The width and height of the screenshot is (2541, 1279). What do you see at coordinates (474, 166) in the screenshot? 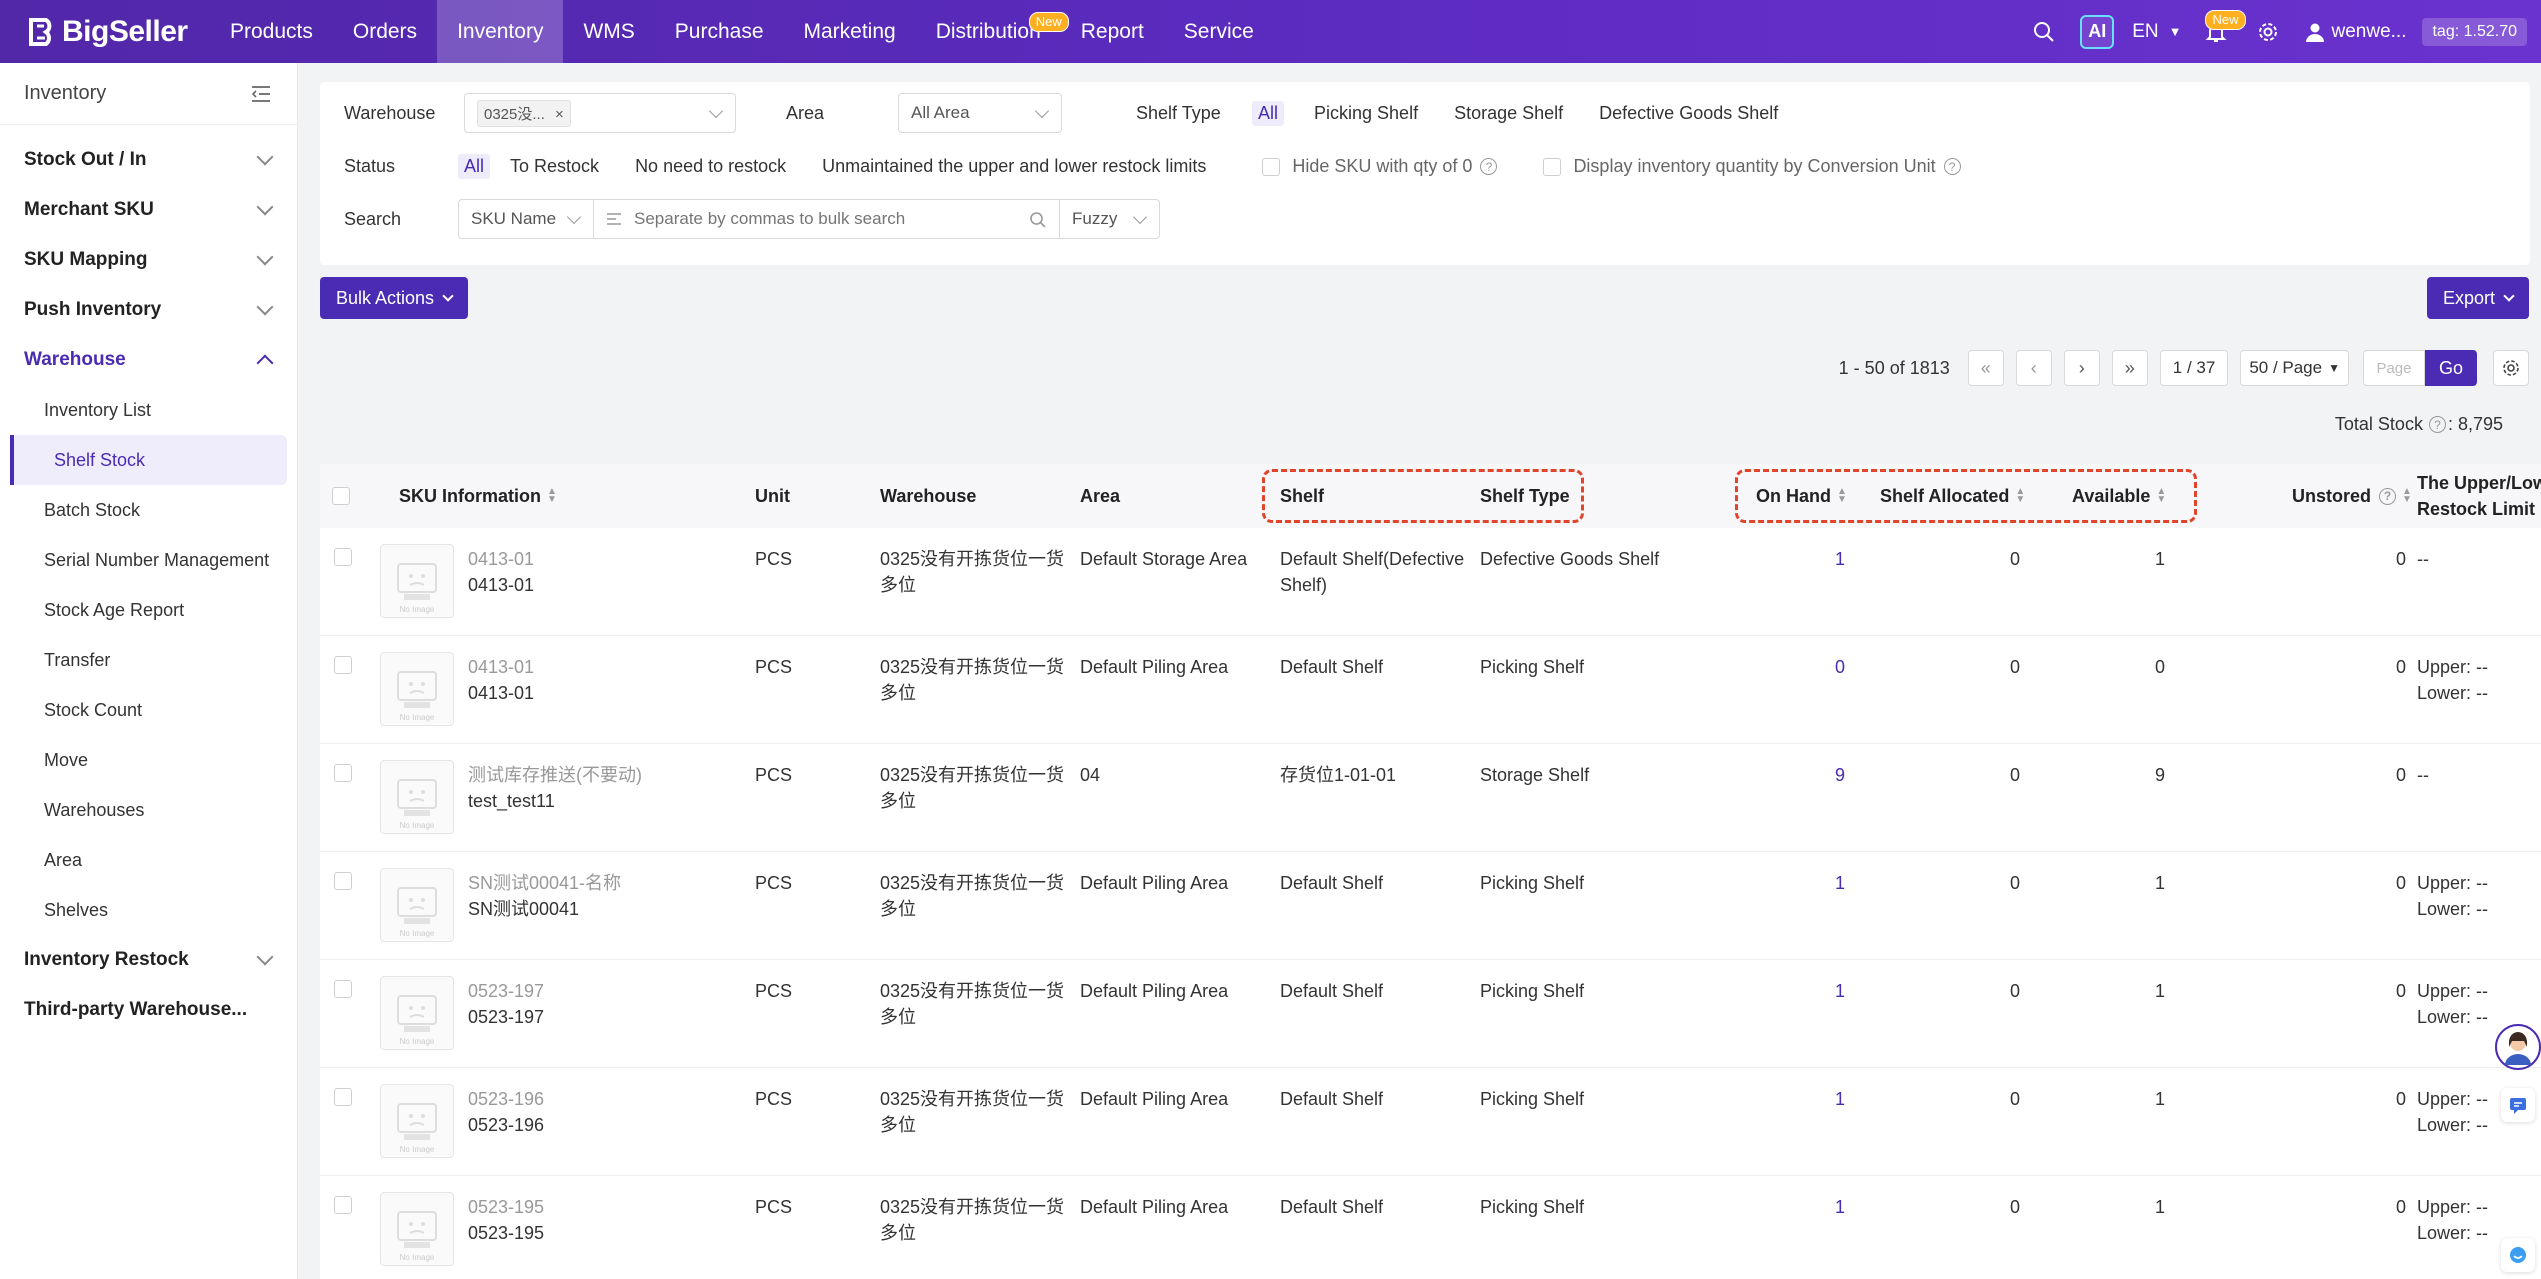
I see `status-option-all: All` at bounding box center [474, 166].